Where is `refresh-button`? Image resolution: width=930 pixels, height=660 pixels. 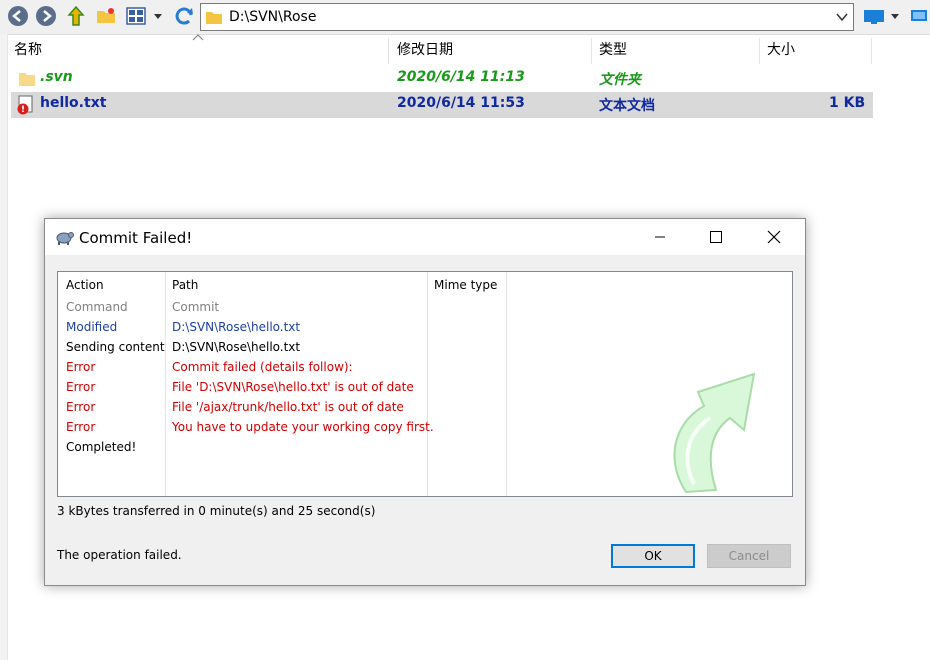 refresh-button is located at coordinates (184, 16).